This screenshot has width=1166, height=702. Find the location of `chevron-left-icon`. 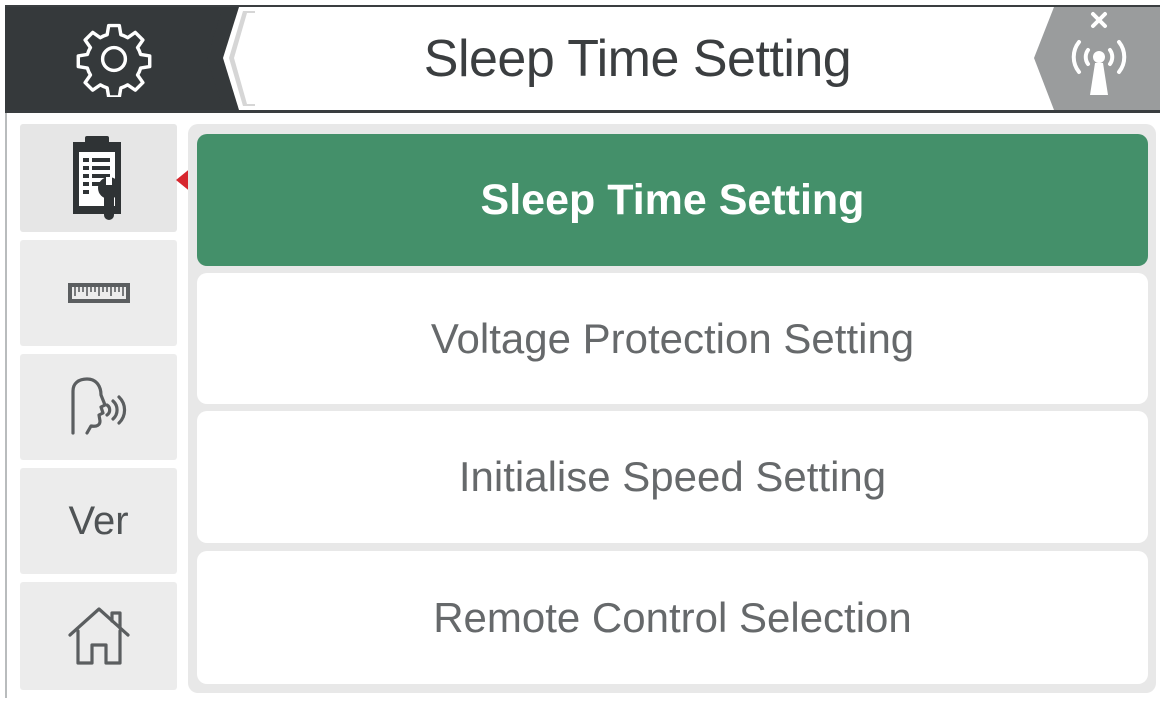

chevron-left-icon is located at coordinates (230, 58).